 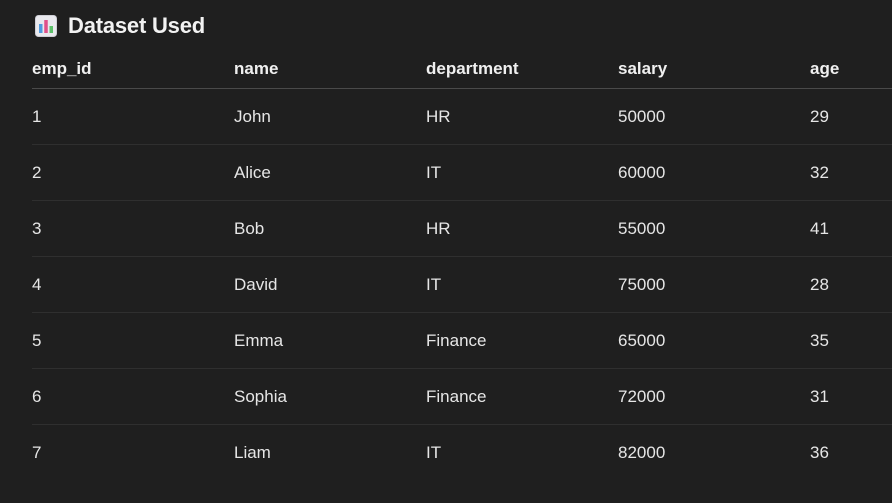 What do you see at coordinates (330, 172) in the screenshot?
I see `cell-name: Alice` at bounding box center [330, 172].